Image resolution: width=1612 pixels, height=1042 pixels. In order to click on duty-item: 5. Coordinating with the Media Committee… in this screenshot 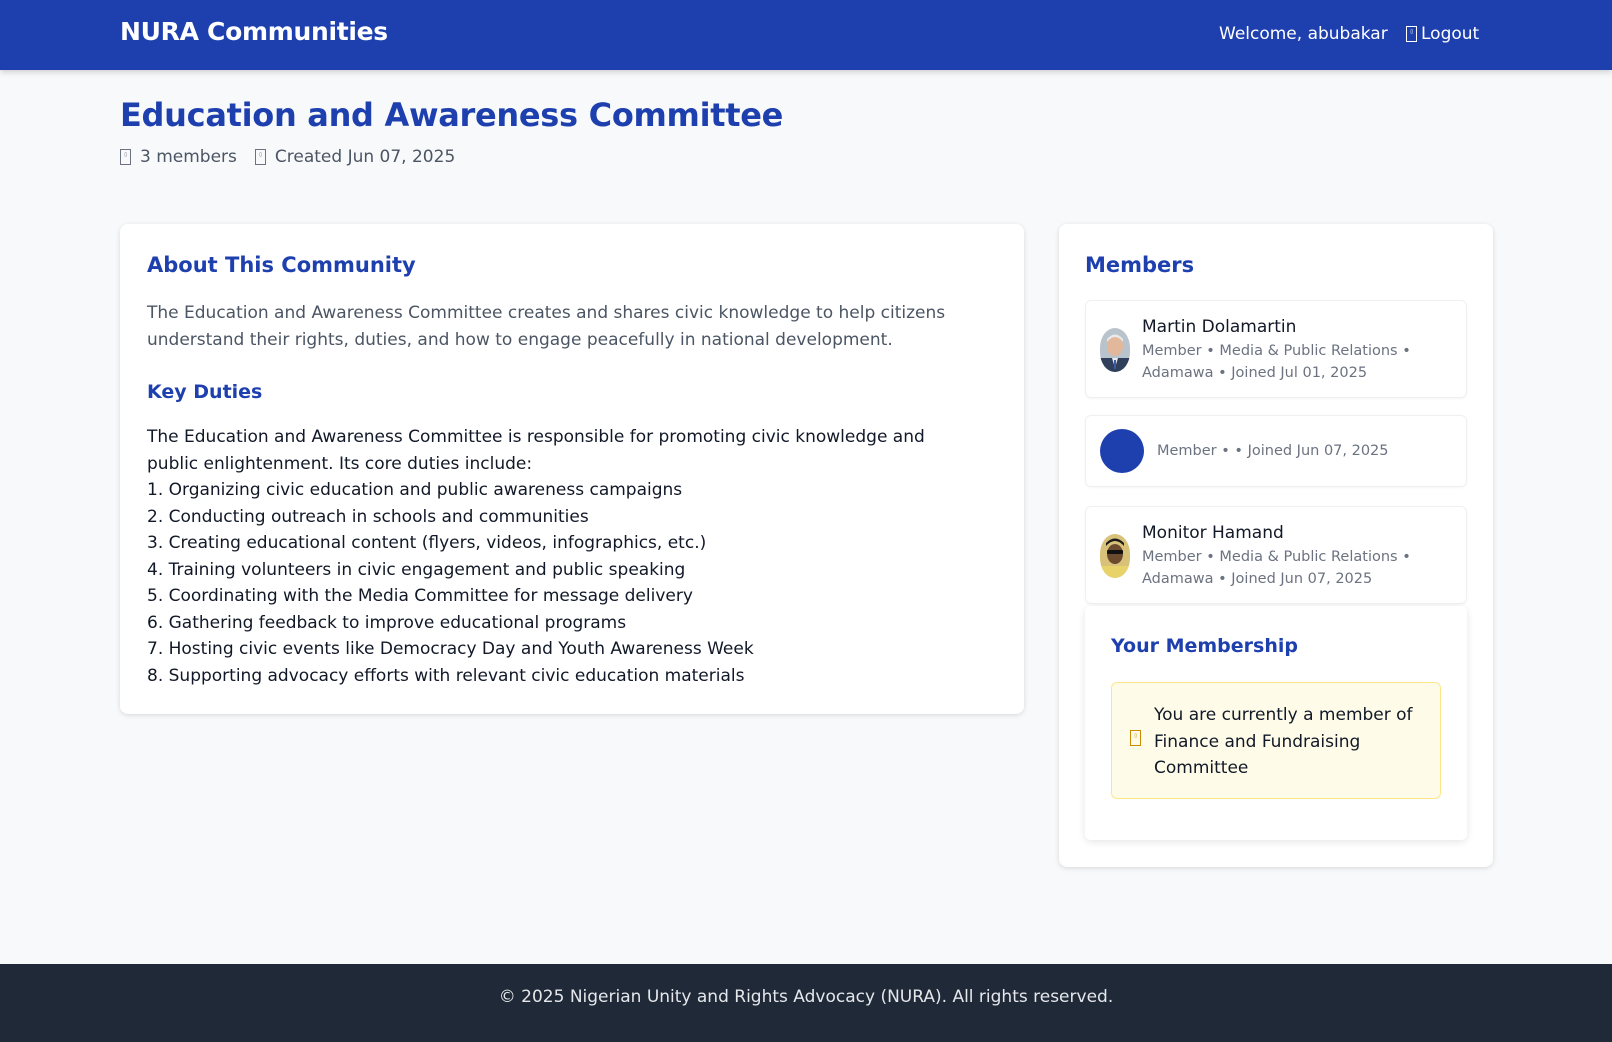, I will do `click(420, 596)`.